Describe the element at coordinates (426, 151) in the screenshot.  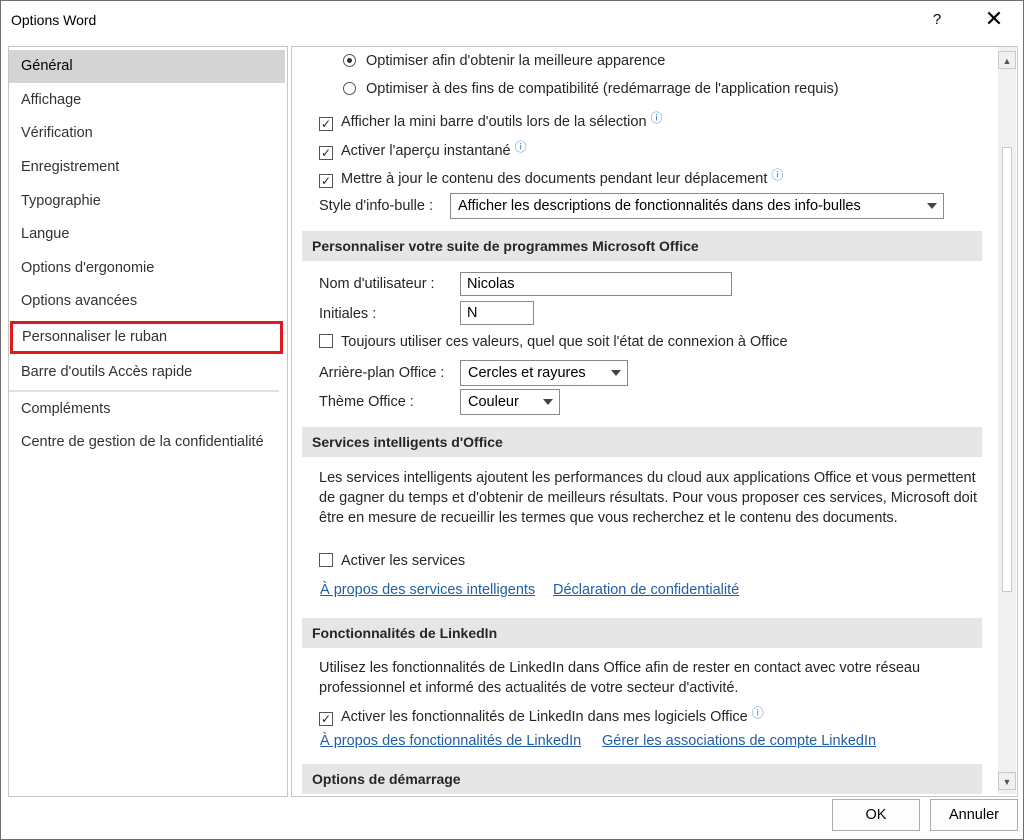
I see `live-preview-label: Activer l'aperçu instantané` at that location.